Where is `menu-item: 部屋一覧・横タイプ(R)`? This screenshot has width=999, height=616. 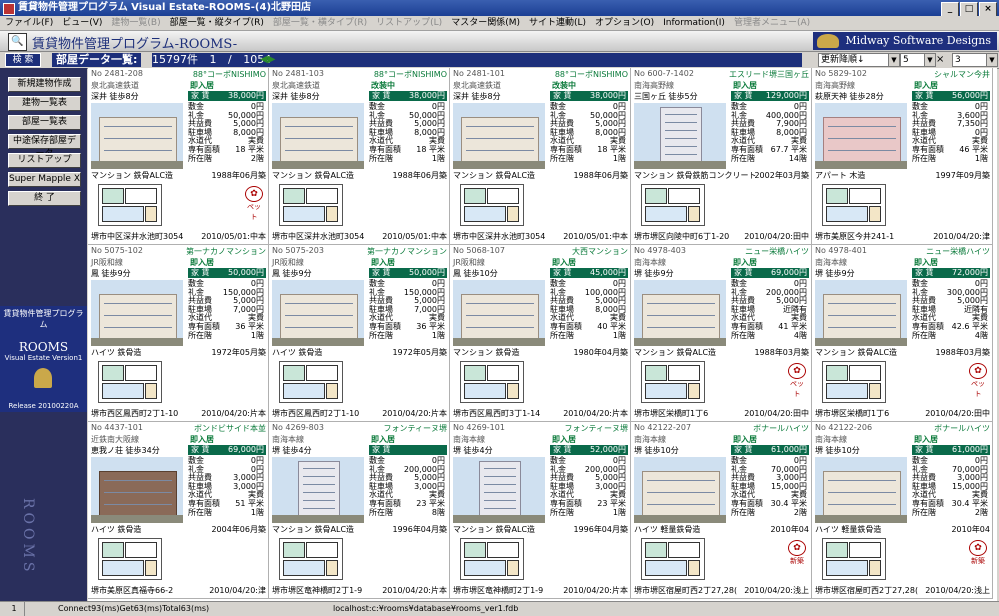 menu-item: 部屋一覧・横タイプ(R) is located at coordinates (320, 23).